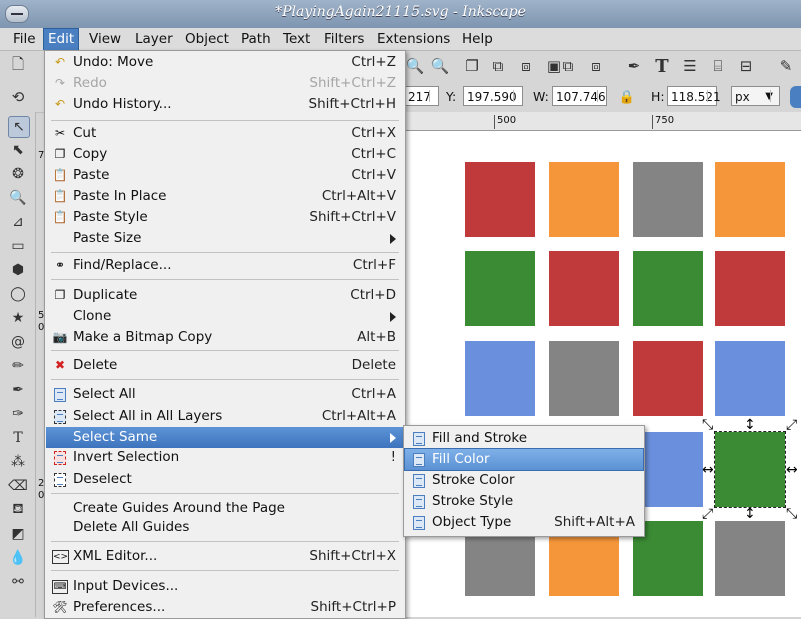  I want to click on menu-view: View, so click(105, 39).